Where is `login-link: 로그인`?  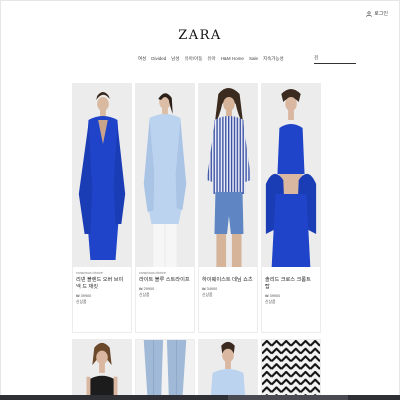
login-link: 로그인 is located at coordinates (377, 13).